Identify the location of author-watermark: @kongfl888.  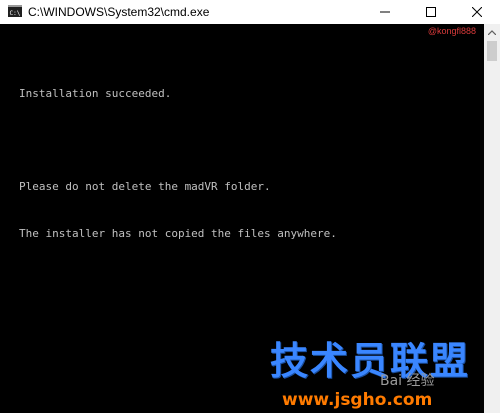
(451, 31).